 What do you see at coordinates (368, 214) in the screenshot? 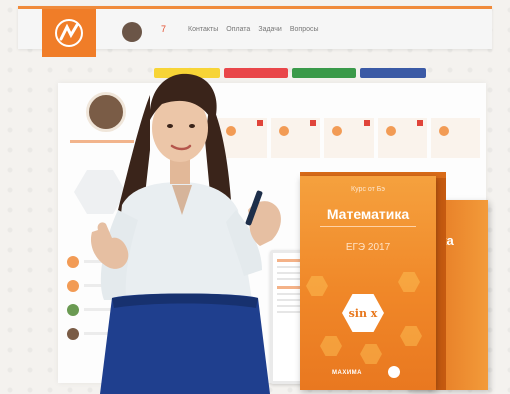
I see `product-title: Математика` at bounding box center [368, 214].